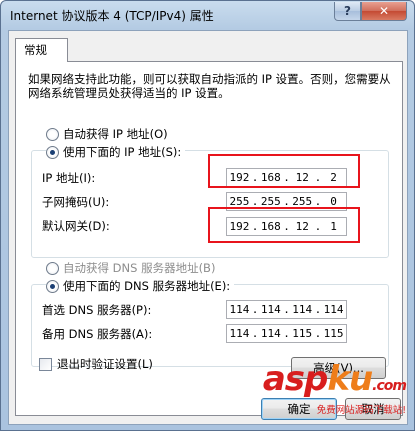 The width and height of the screenshot is (415, 431). What do you see at coordinates (350, 379) in the screenshot?
I see `watermark-logo-b: ku` at bounding box center [350, 379].